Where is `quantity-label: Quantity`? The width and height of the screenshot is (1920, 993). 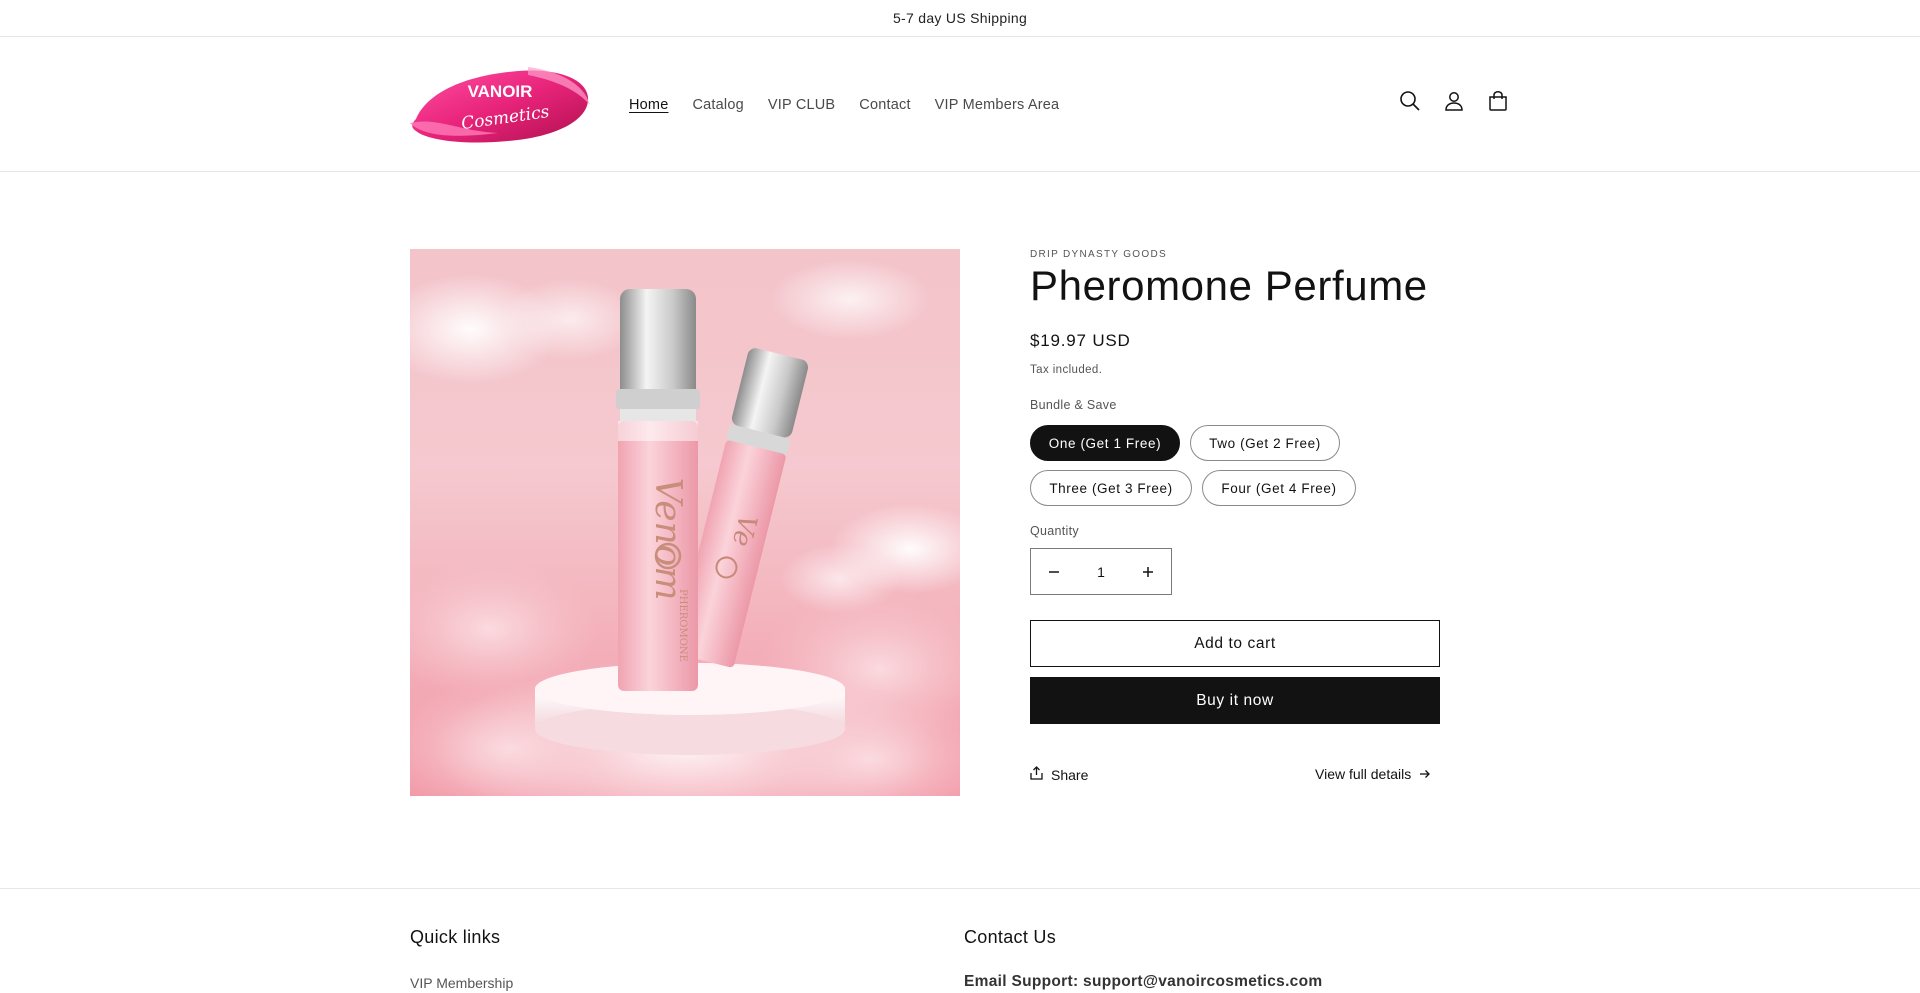
quantity-label: Quantity is located at coordinates (1054, 531).